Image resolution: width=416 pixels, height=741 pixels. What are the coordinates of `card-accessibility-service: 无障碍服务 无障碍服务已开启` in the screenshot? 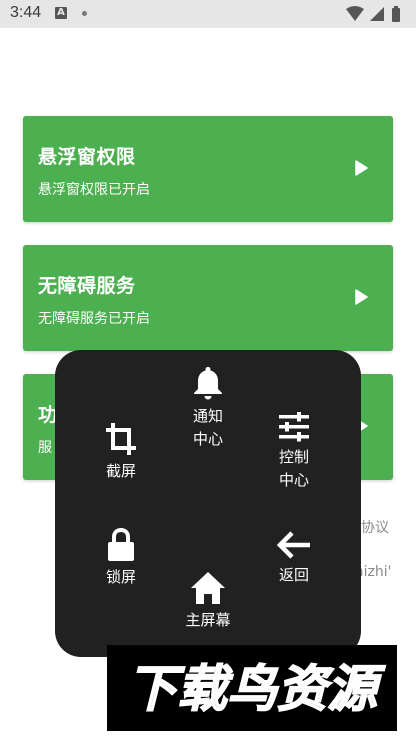 It's located at (208, 298).